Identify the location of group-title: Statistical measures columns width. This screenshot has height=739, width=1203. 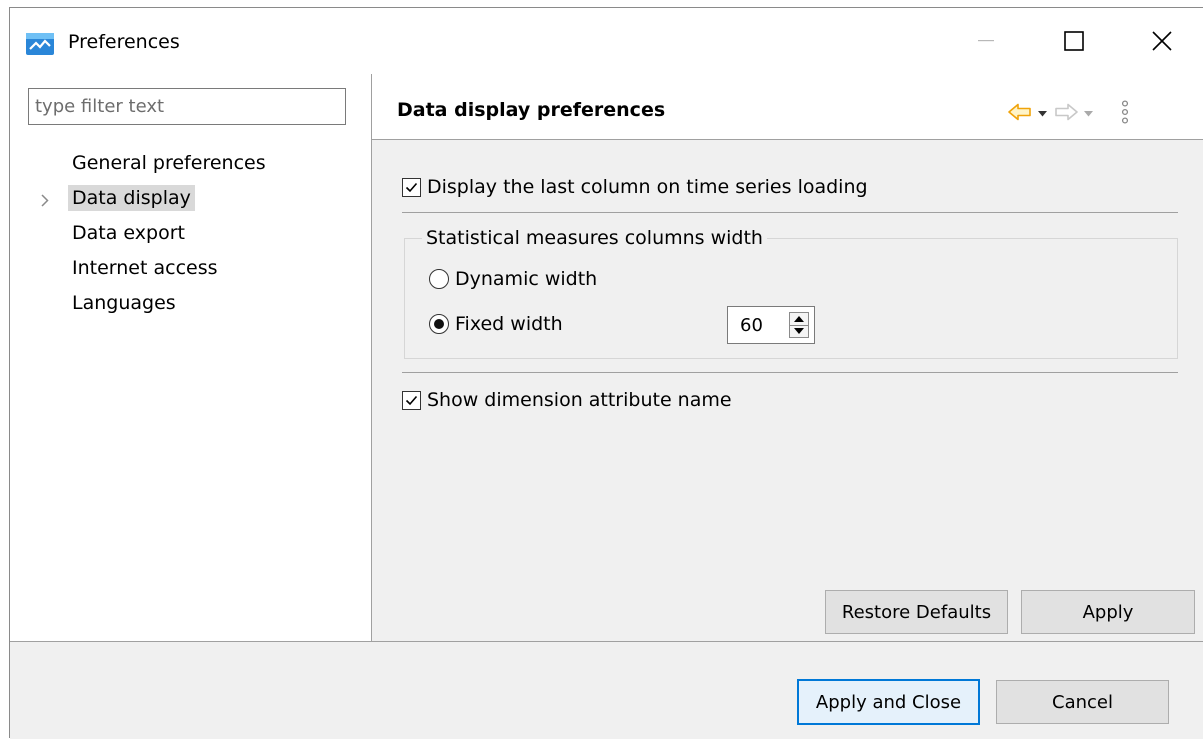
(594, 238).